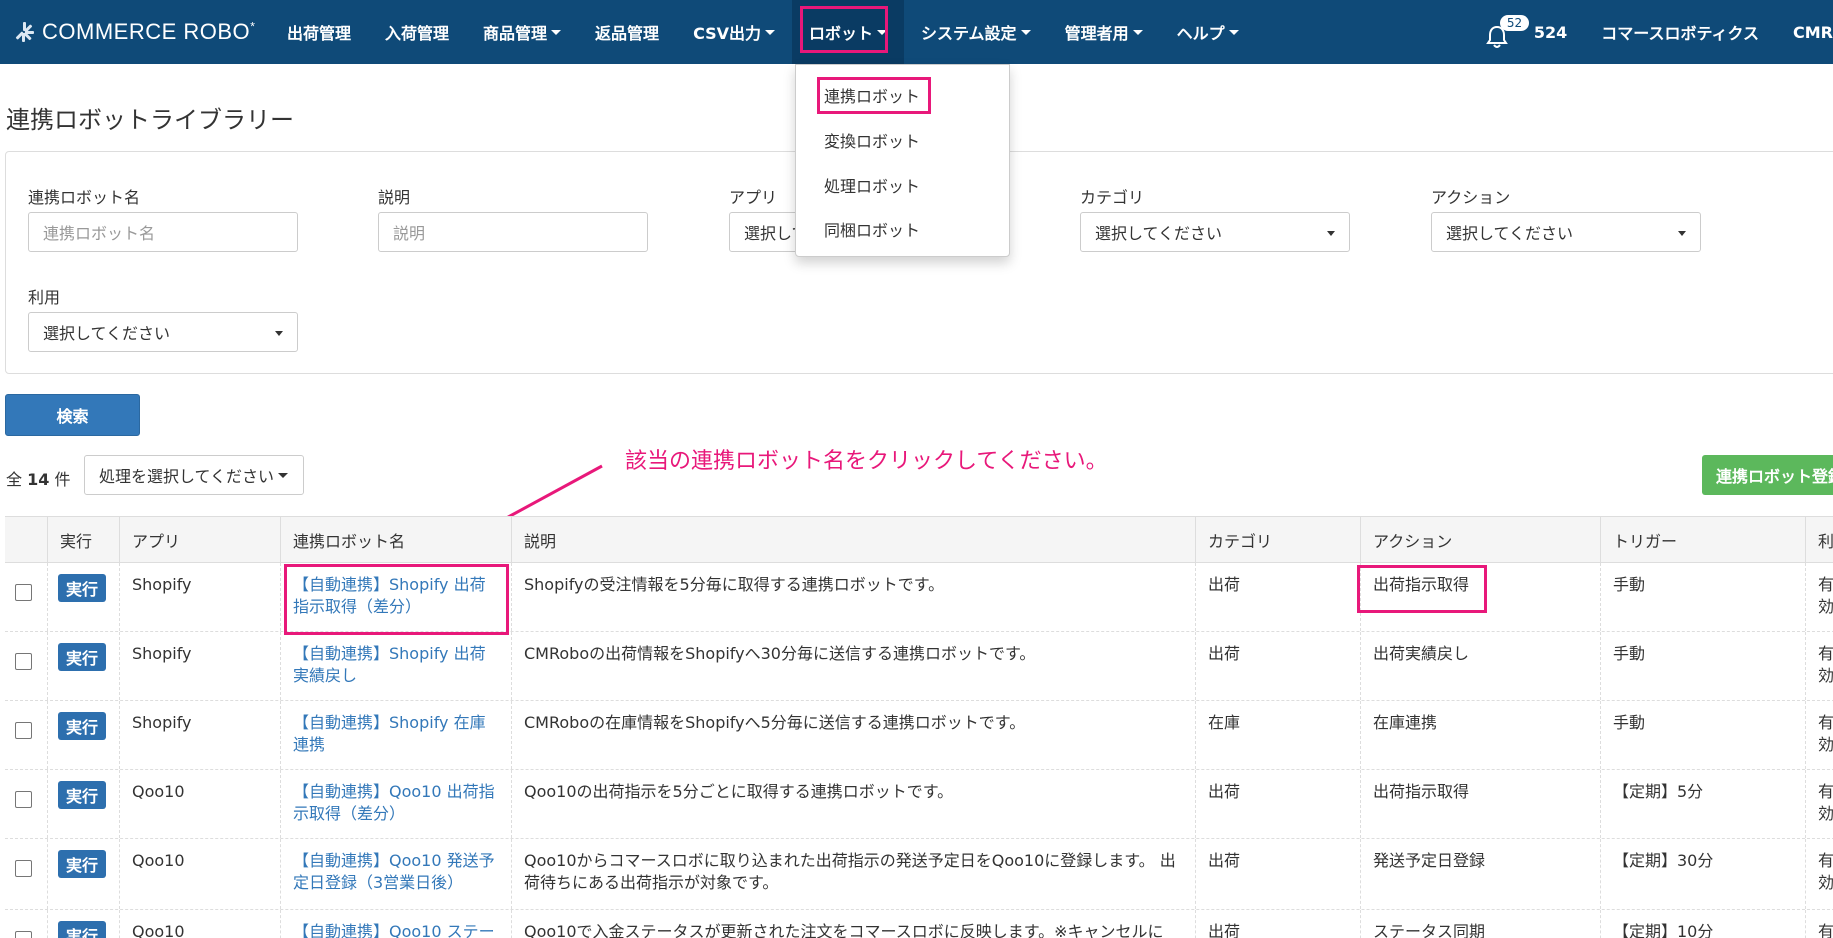  I want to click on nav-item-help: ヘルプ, so click(1208, 32).